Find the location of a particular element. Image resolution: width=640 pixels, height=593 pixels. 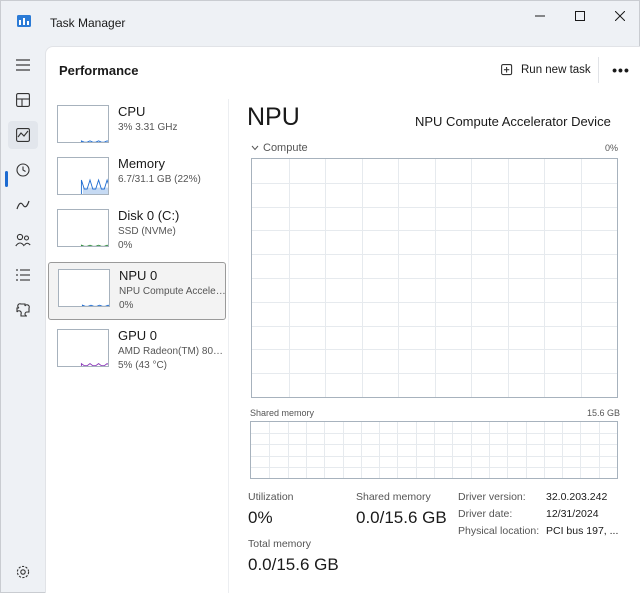

device-subtitle: AMD Radeon(TM) 8060S is located at coordinates (172, 351).